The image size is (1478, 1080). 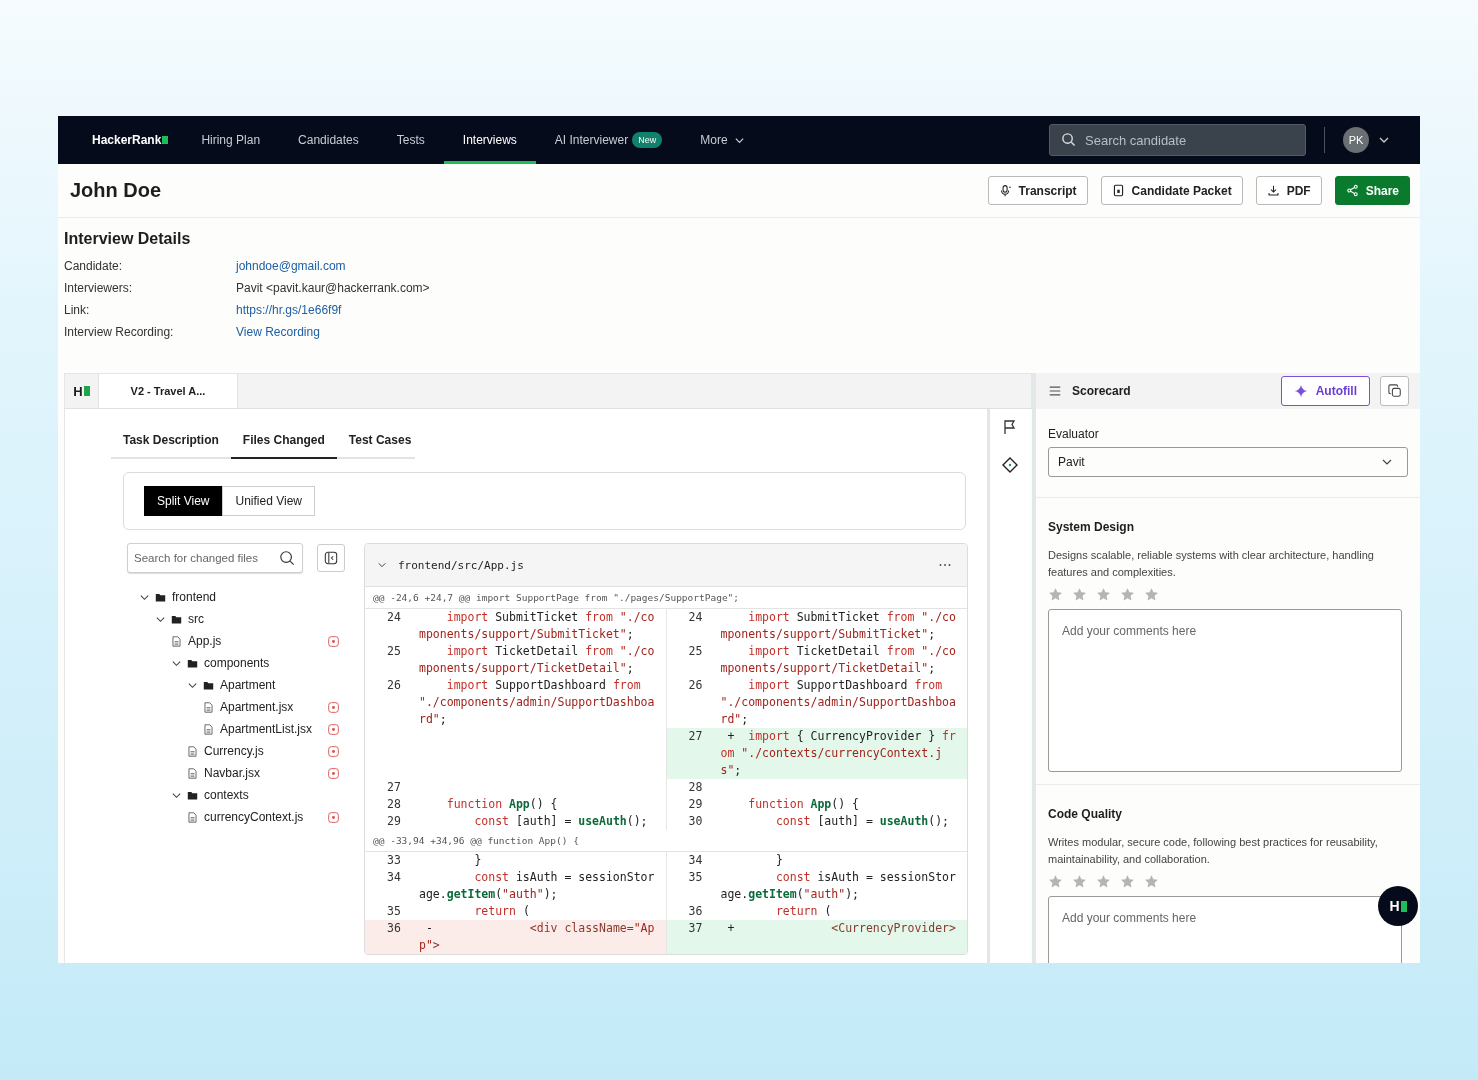 I want to click on header-button: Candidate Packet, so click(x=1171, y=190).